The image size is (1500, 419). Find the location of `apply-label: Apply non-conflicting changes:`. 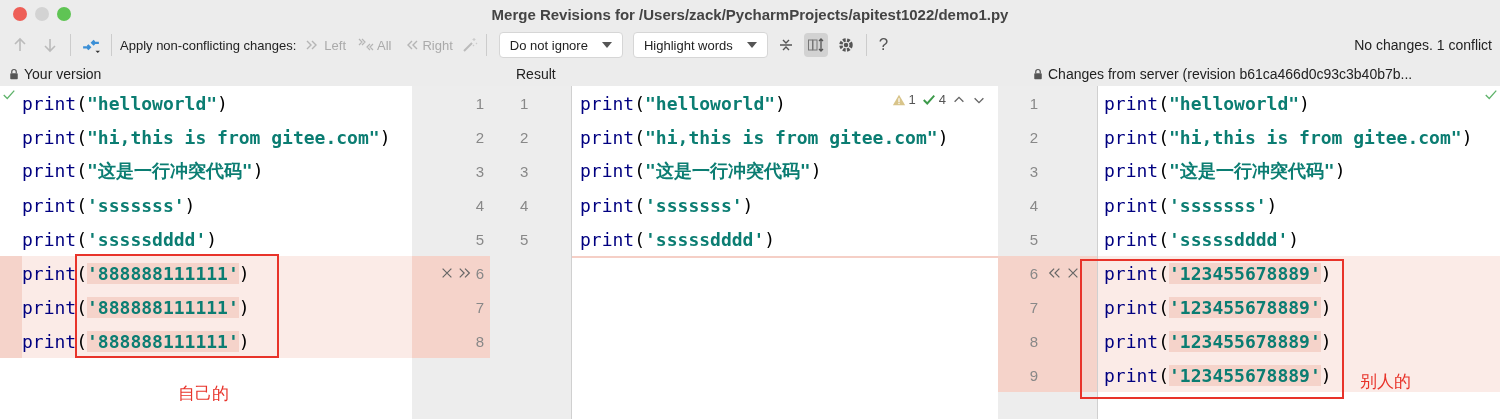

apply-label: Apply non-conflicting changes: is located at coordinates (208, 45).